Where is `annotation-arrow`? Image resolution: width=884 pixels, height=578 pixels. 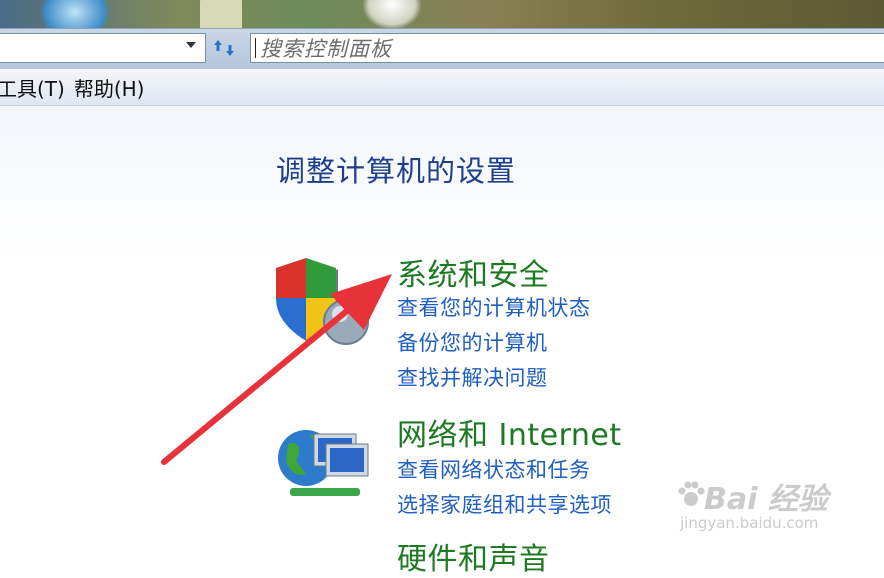
annotation-arrow is located at coordinates (276, 369).